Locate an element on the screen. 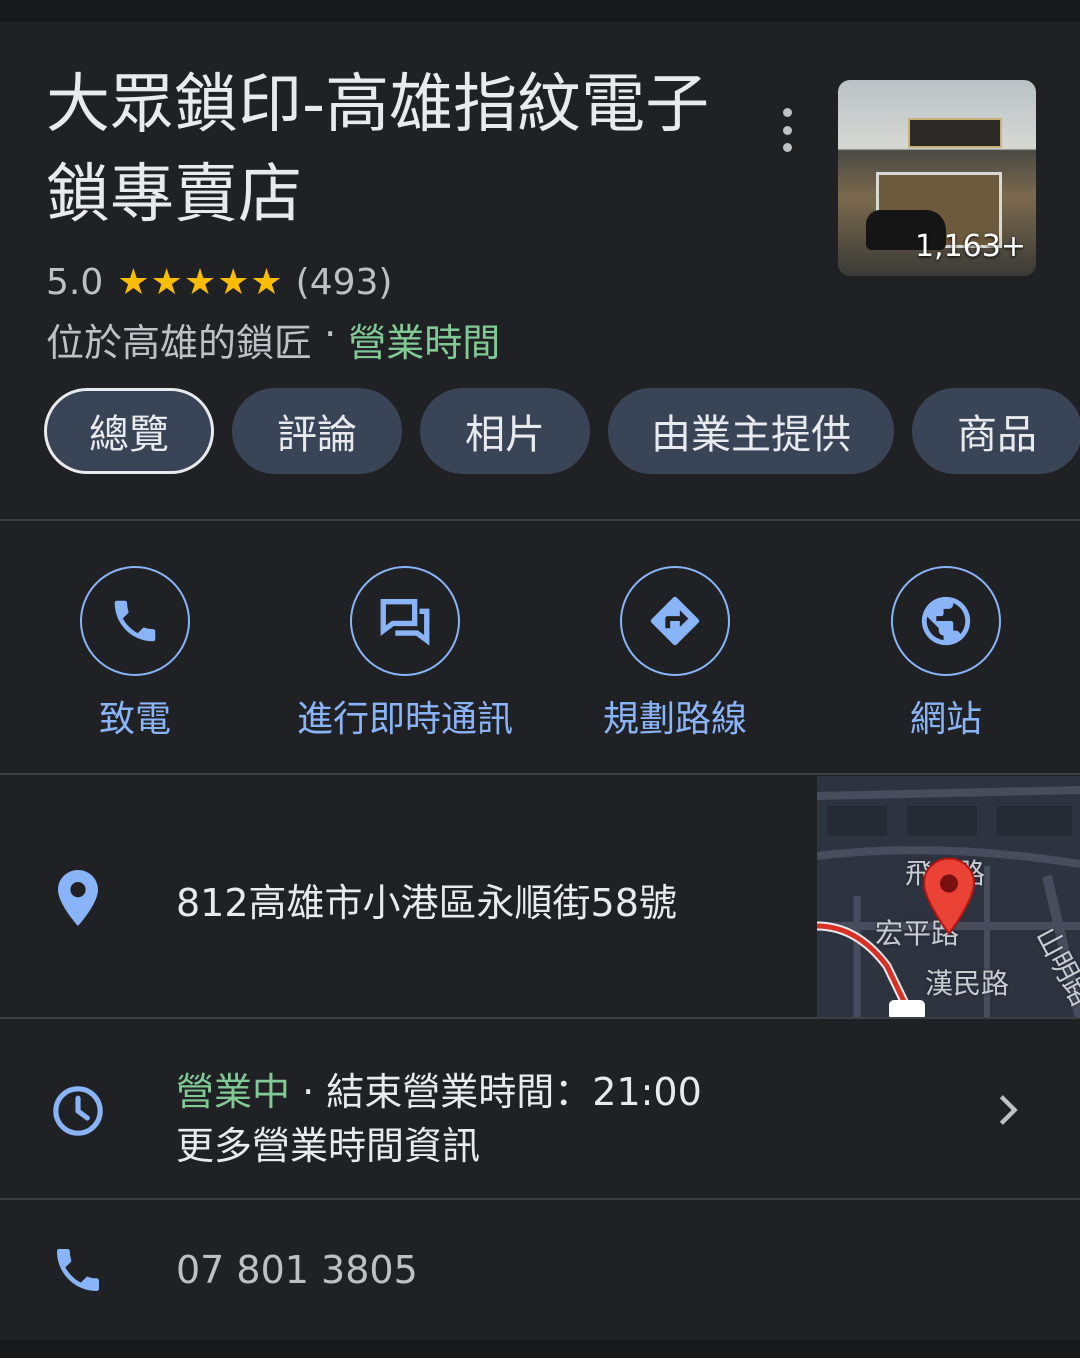  chat-button is located at coordinates (405, 621).